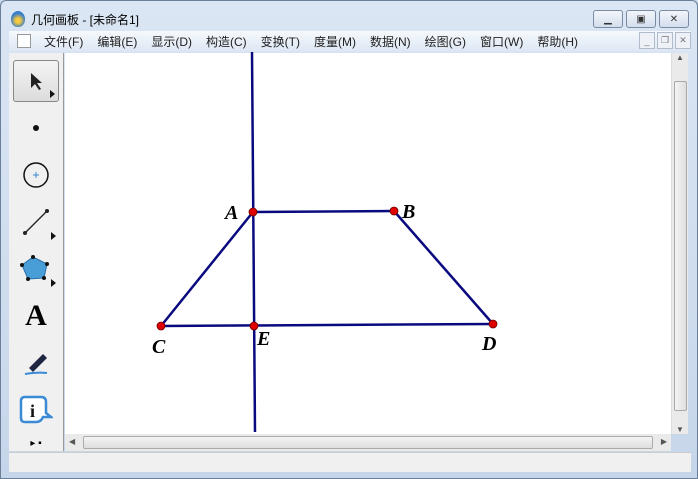  What do you see at coordinates (327, 325) in the screenshot?
I see `segment-cd` at bounding box center [327, 325].